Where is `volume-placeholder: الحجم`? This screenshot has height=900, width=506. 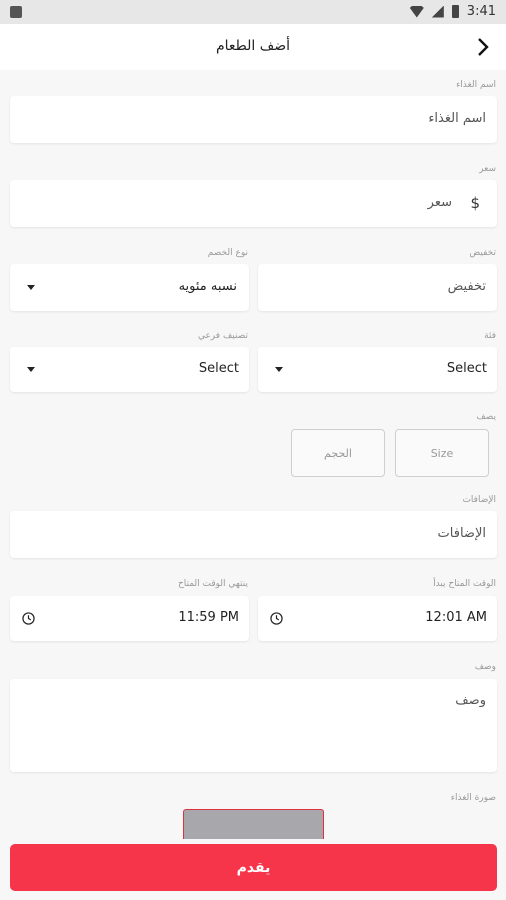
volume-placeholder: الحجم is located at coordinates (338, 453).